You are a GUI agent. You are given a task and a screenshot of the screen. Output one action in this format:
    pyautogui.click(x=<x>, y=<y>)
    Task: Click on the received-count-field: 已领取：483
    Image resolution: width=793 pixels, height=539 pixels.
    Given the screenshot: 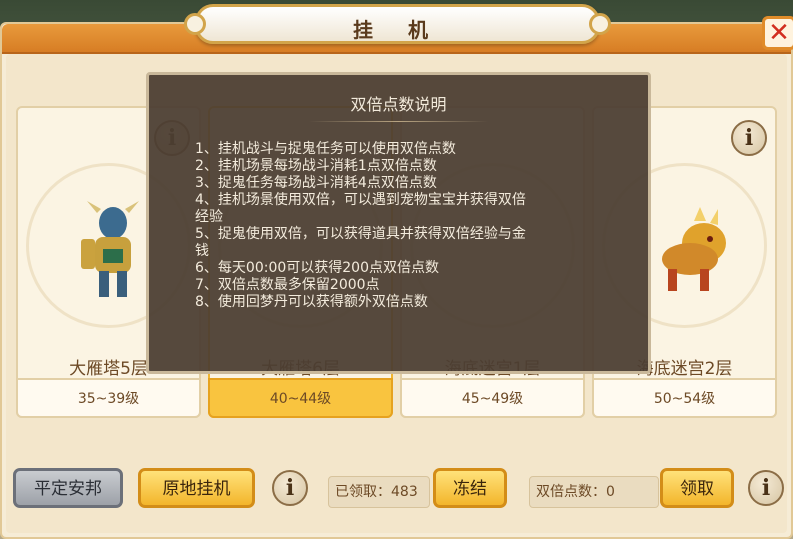 What is the action you would take?
    pyautogui.click(x=379, y=492)
    